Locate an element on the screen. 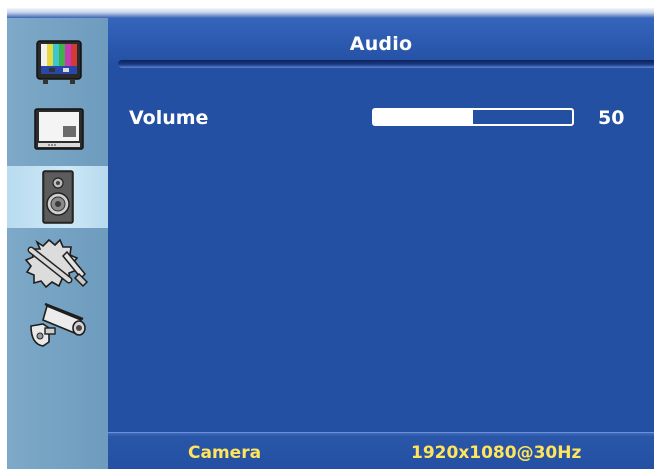 The height and width of the screenshot is (475, 654). sidebar is located at coordinates (57, 243).